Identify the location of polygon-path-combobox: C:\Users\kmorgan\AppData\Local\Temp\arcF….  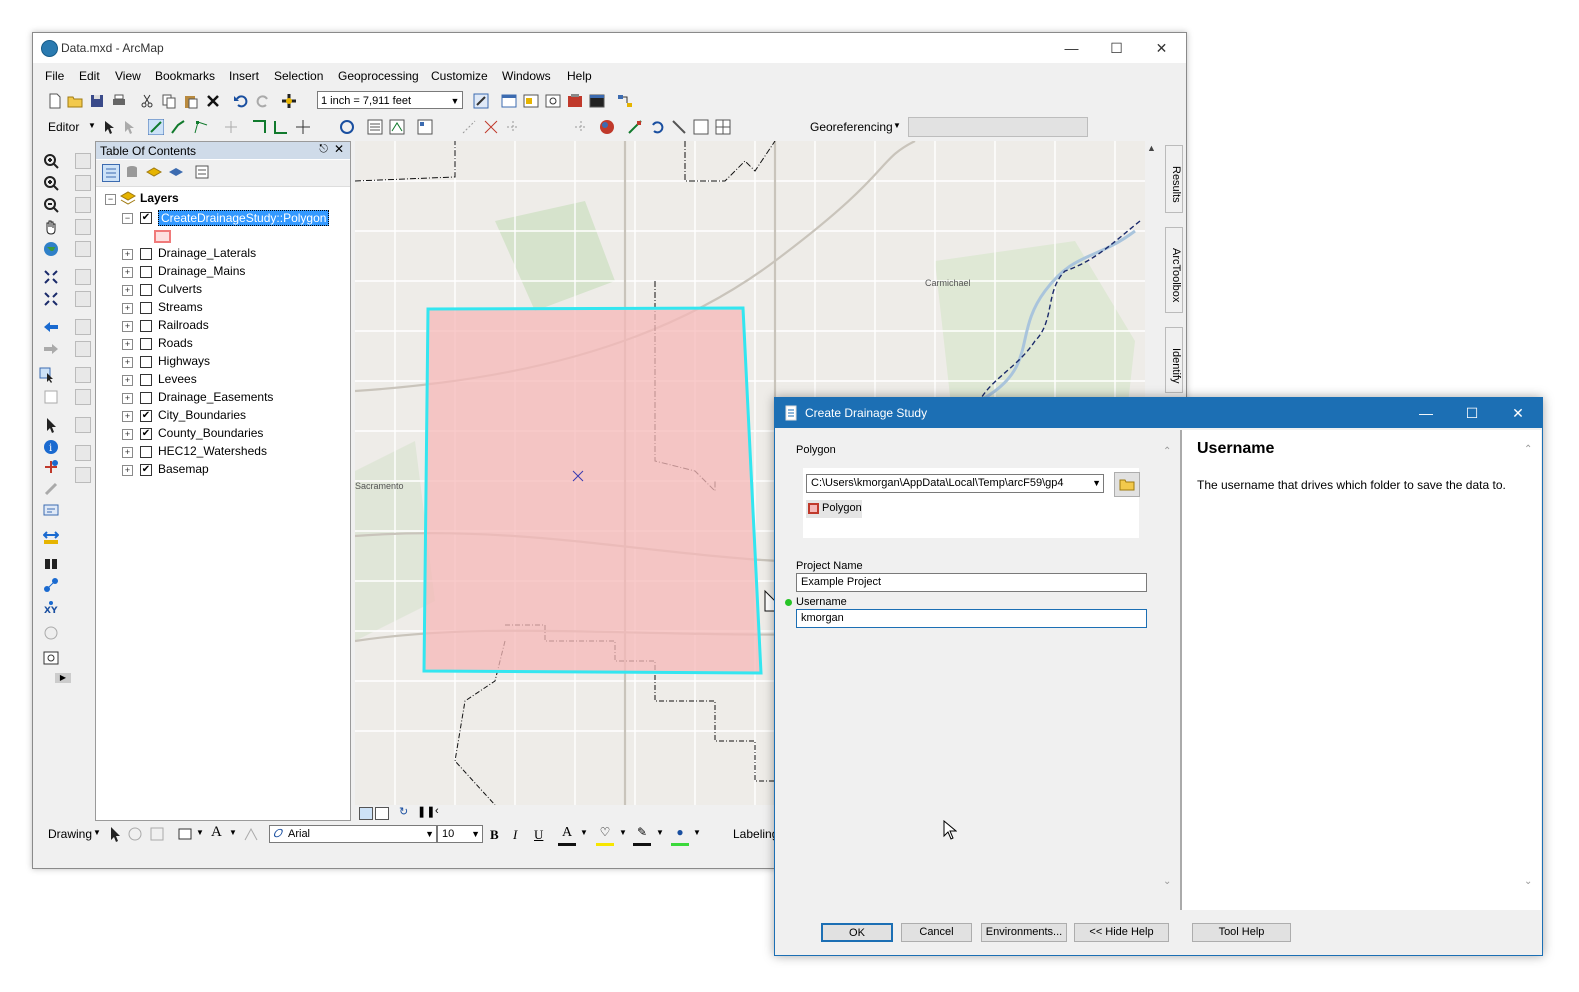
(955, 483).